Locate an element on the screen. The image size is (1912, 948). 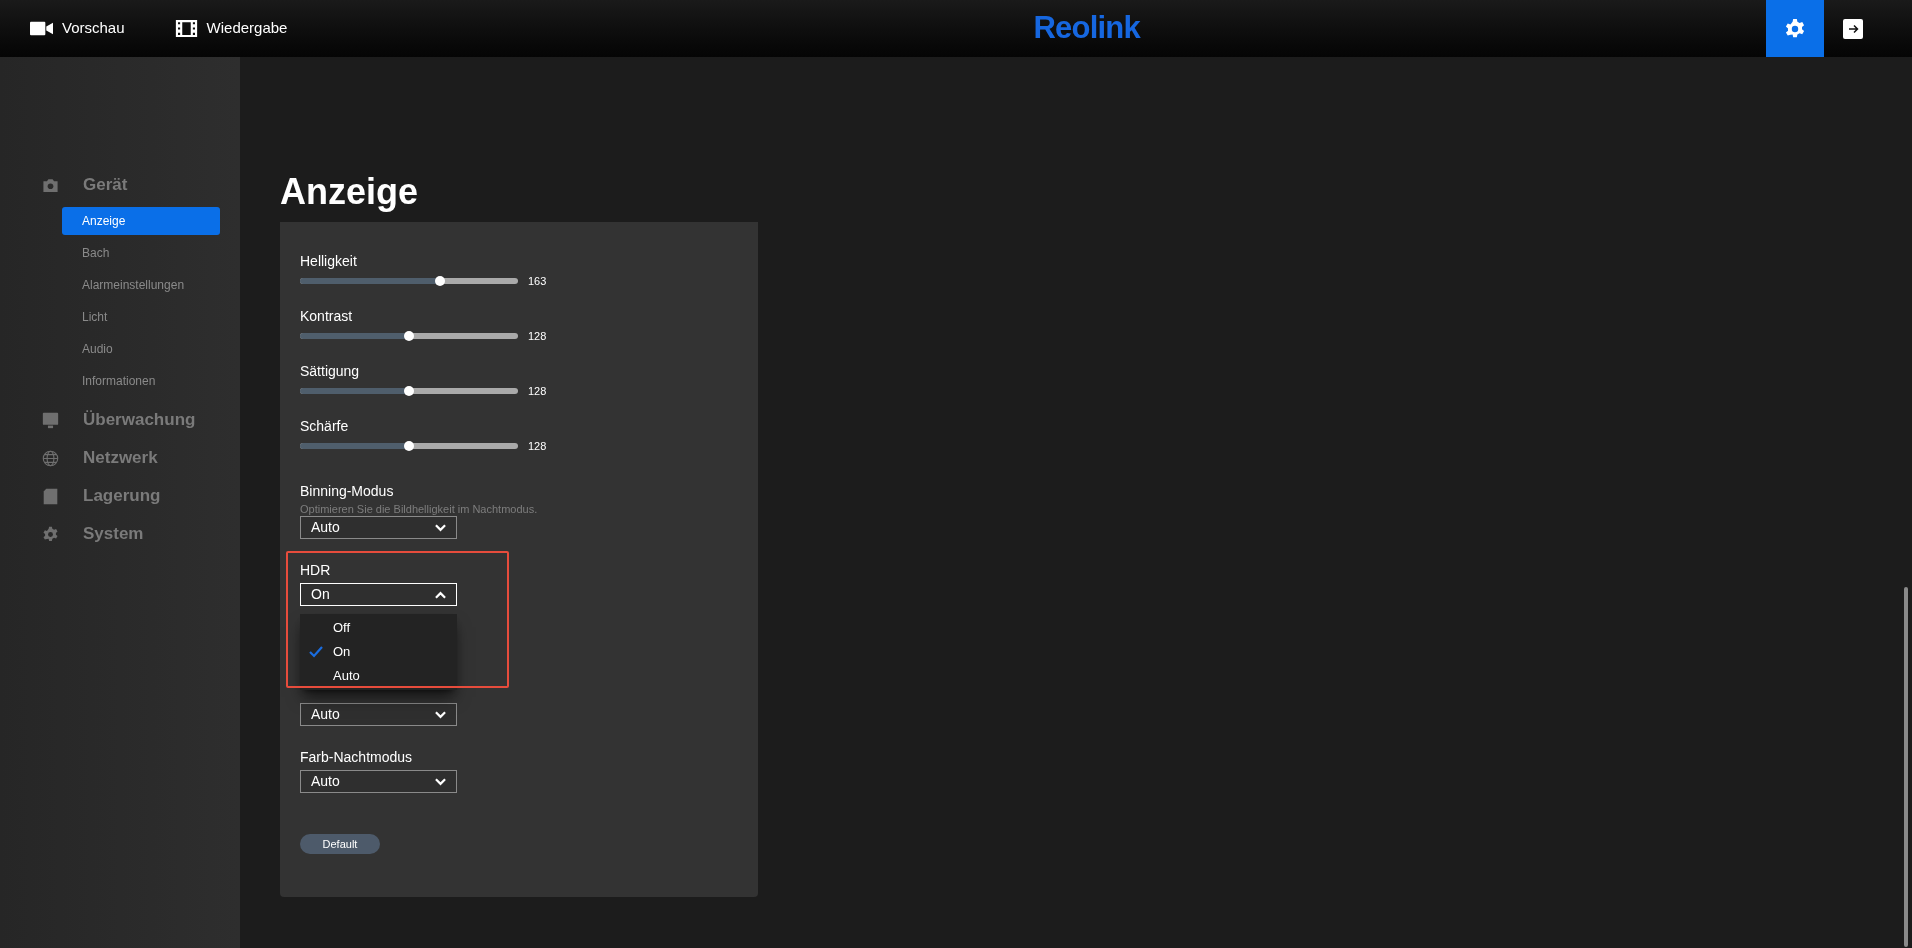
default-button: Default is located at coordinates (340, 844).